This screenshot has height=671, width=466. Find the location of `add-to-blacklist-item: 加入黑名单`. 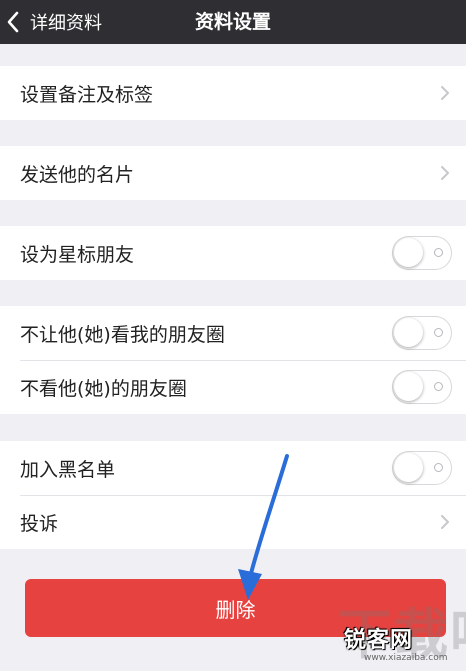

add-to-blacklist-item: 加入黑名单 is located at coordinates (233, 468).